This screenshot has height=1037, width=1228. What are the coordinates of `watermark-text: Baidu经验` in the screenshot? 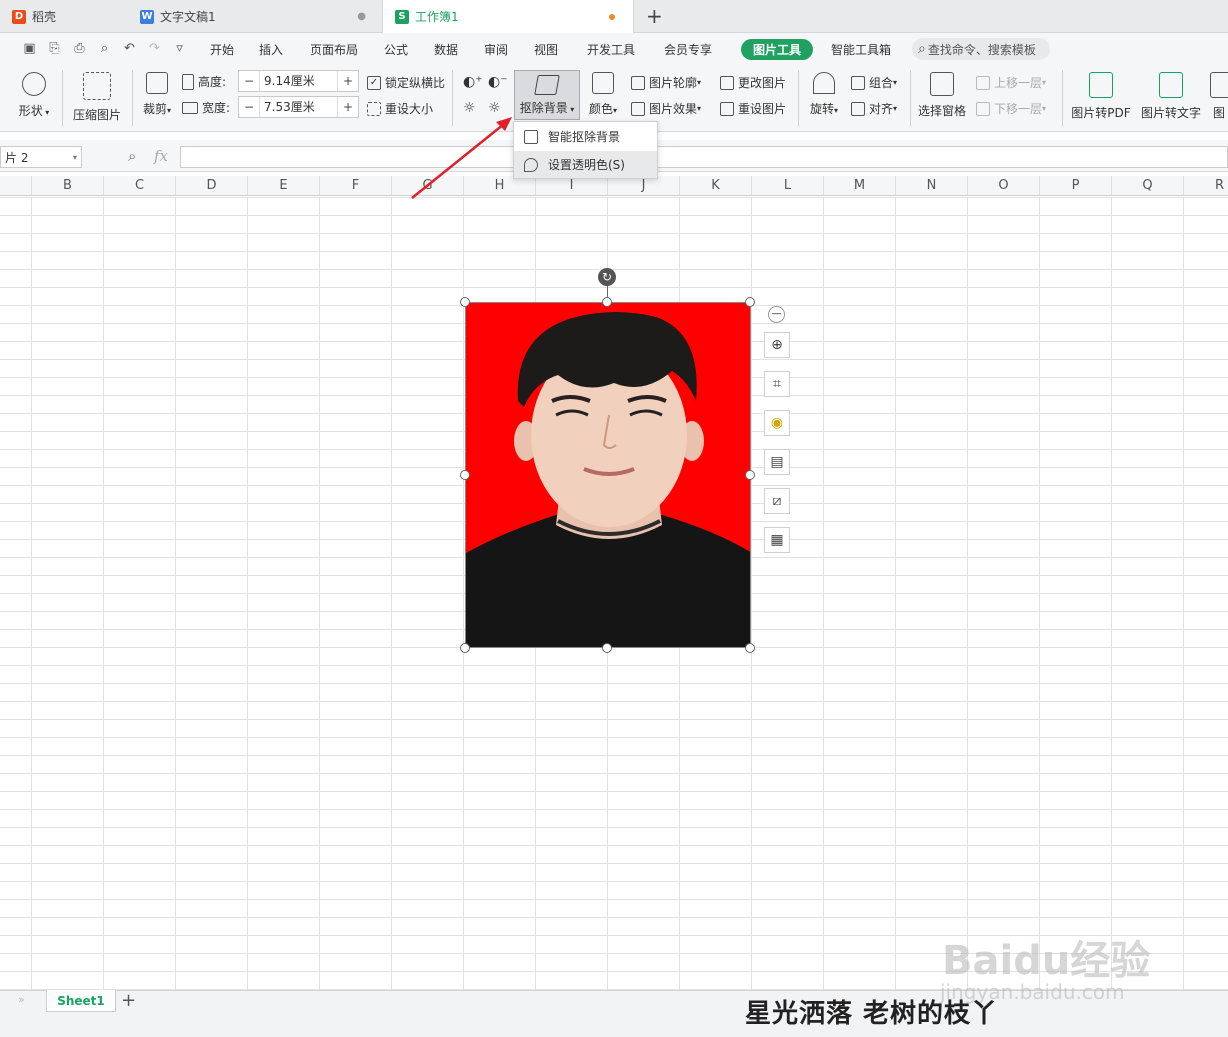 It's located at (1046, 961).